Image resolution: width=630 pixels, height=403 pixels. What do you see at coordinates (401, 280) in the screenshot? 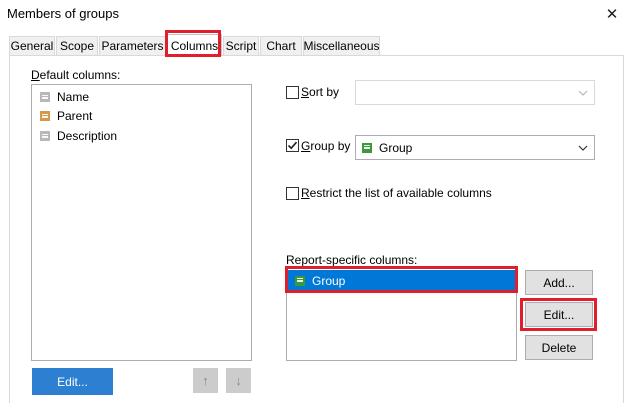
I see `list-item: Group` at bounding box center [401, 280].